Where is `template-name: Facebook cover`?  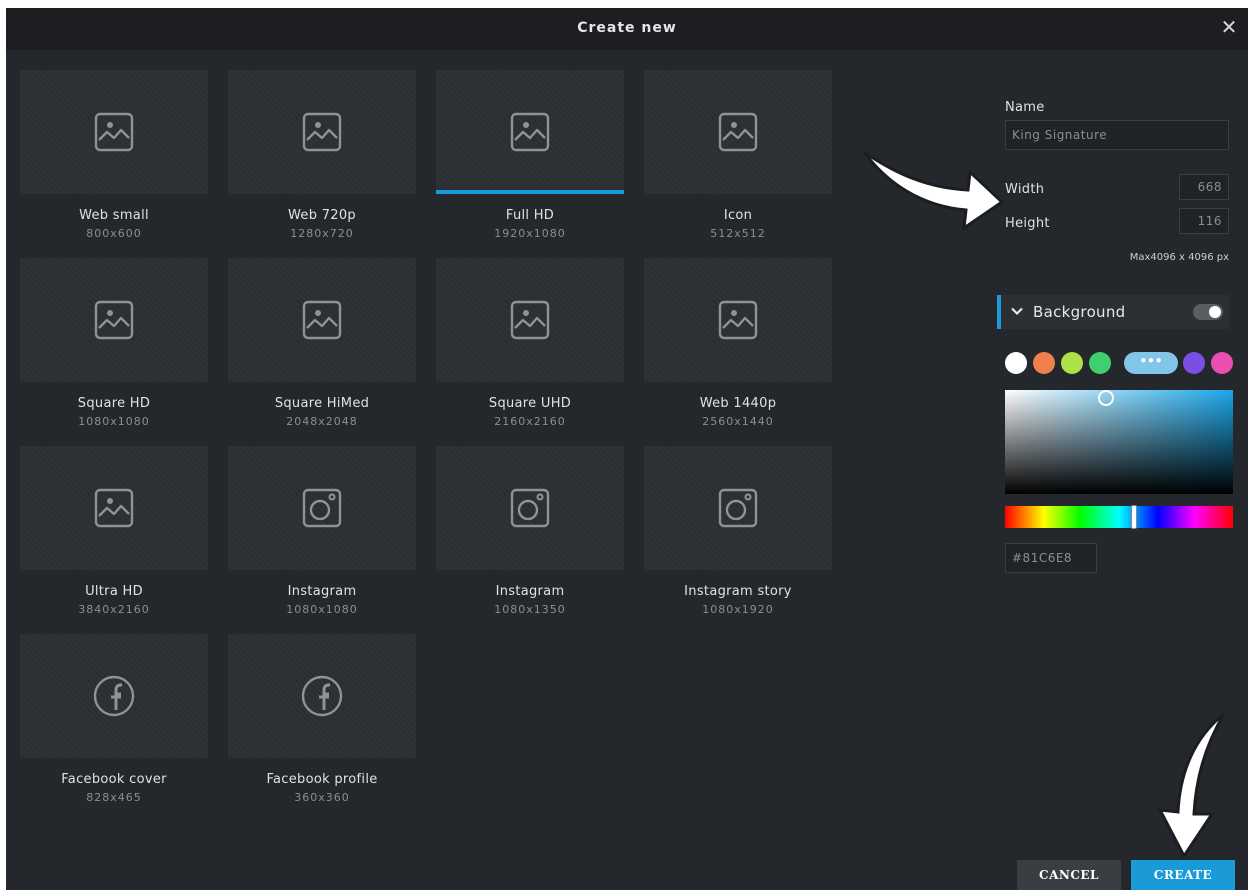 template-name: Facebook cover is located at coordinates (114, 779).